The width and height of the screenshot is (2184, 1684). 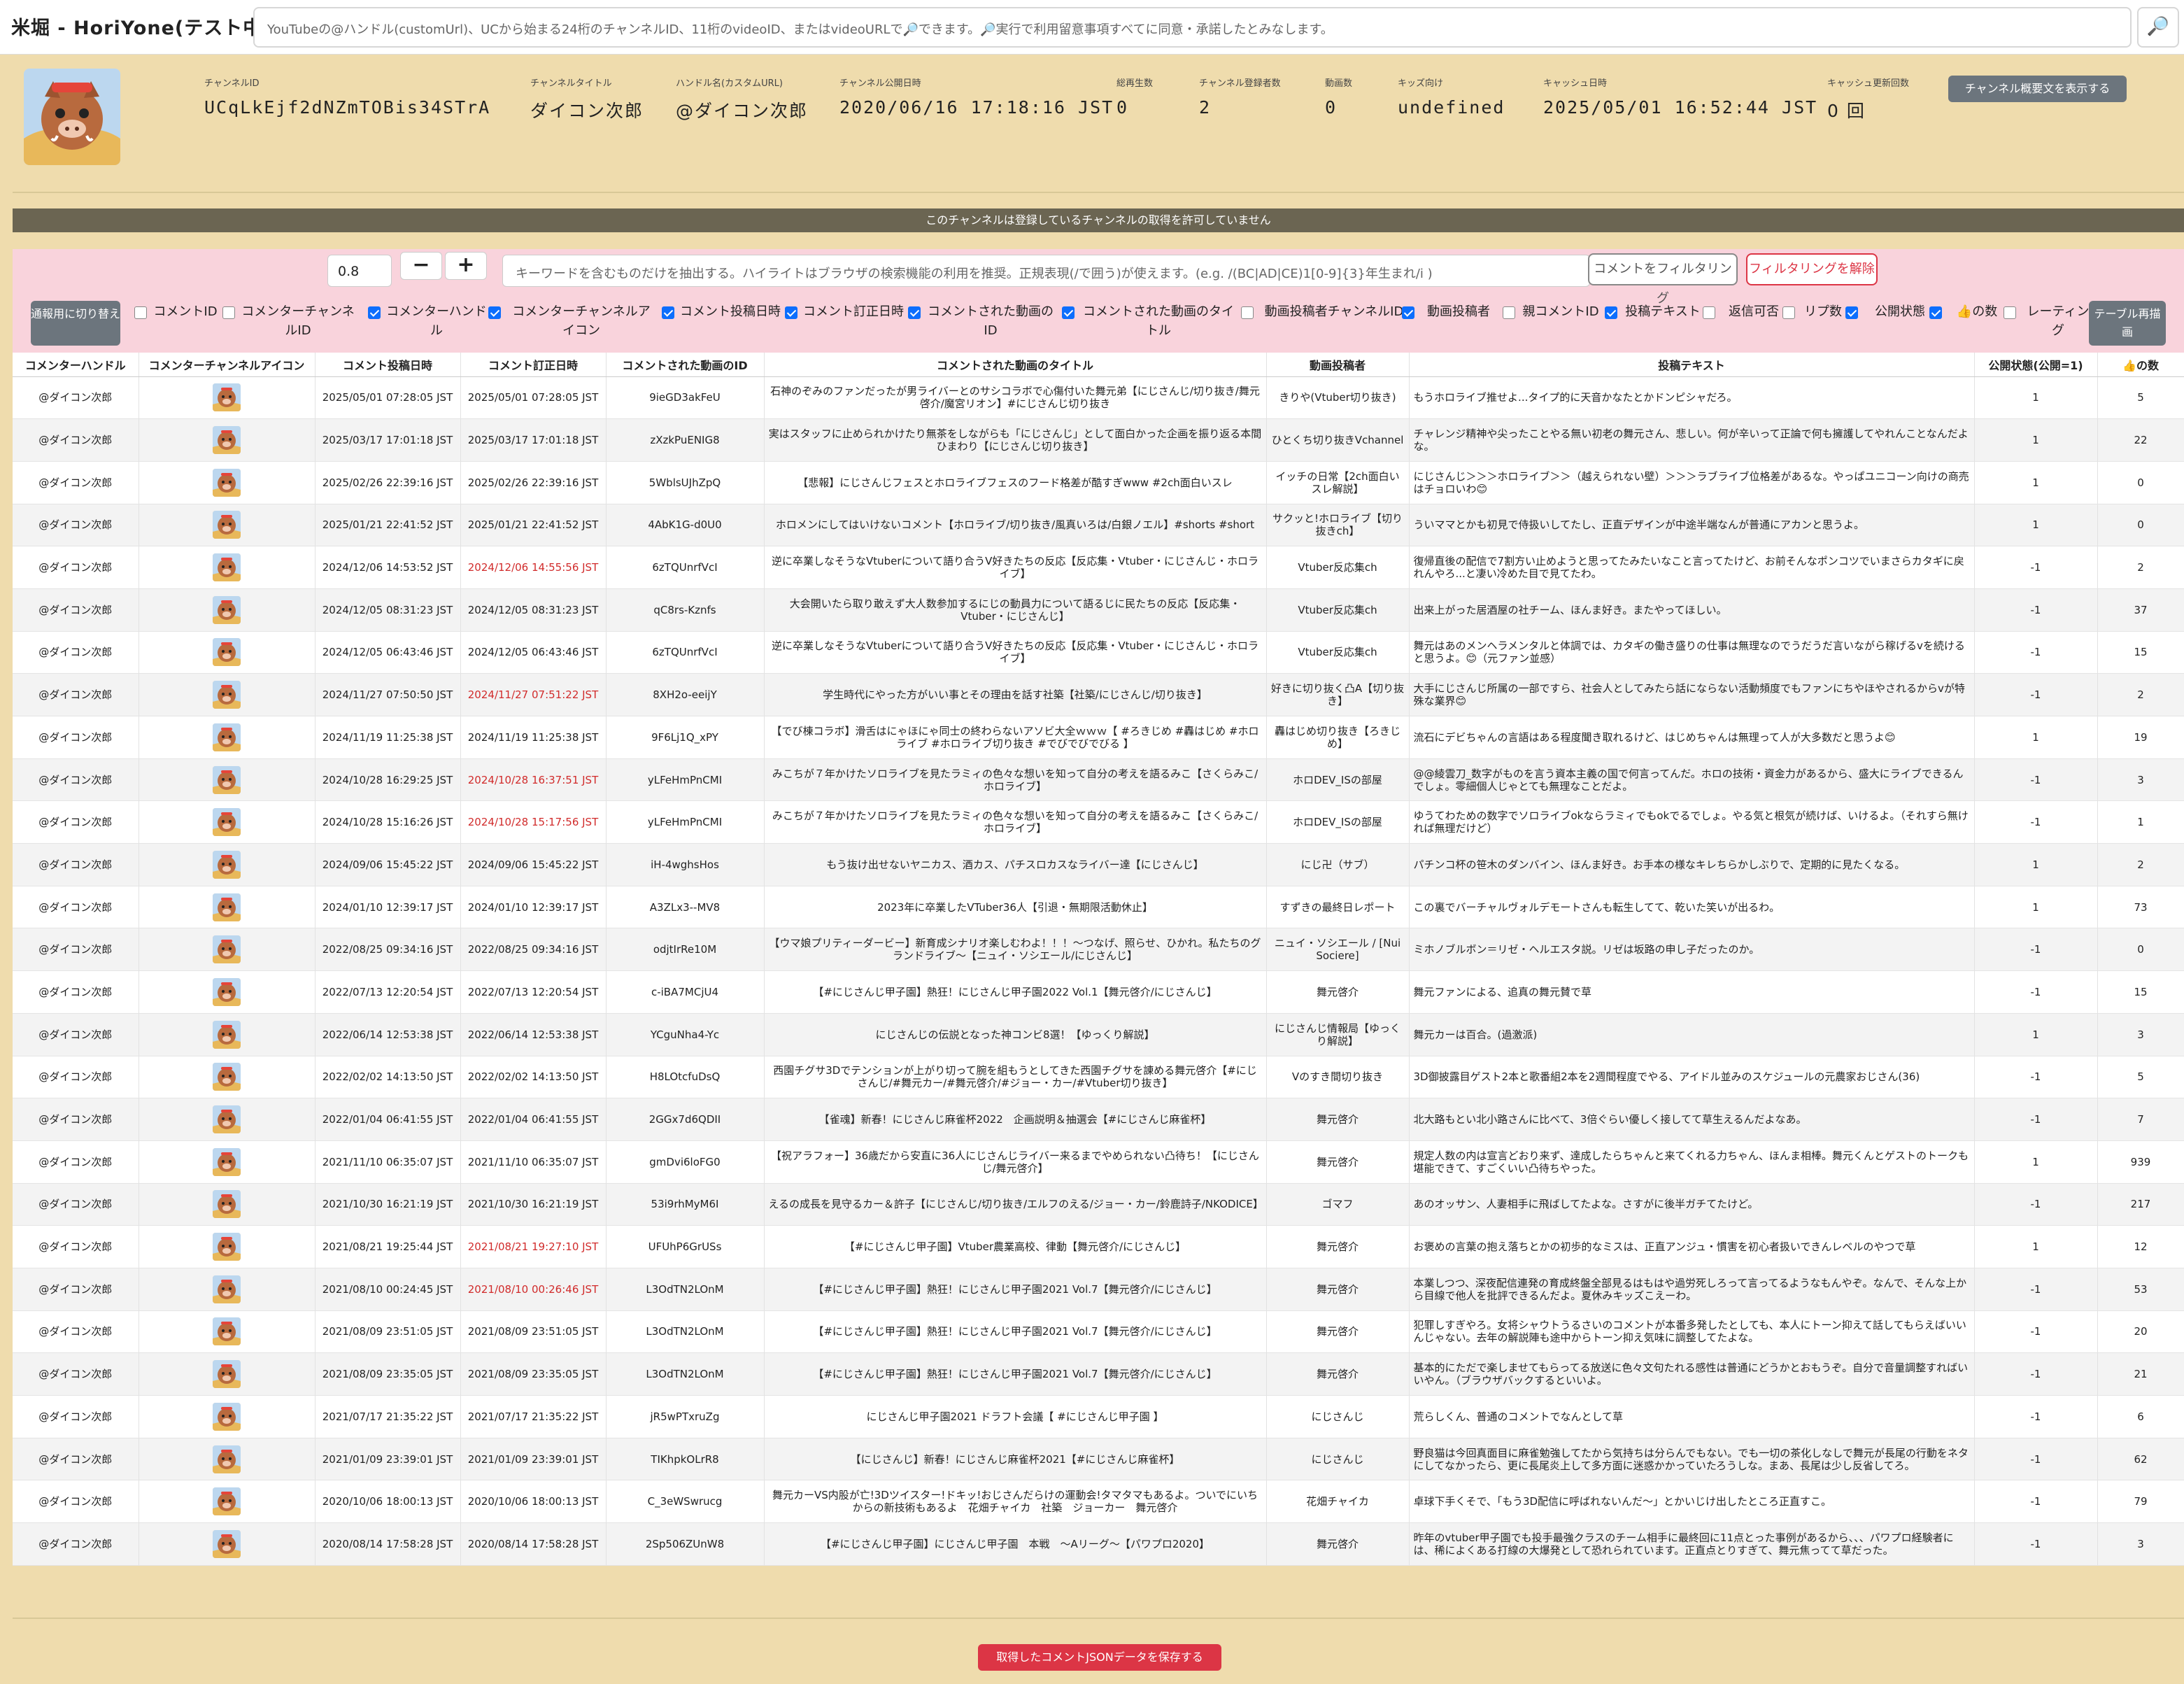 What do you see at coordinates (533, 365) in the screenshot?
I see `header-edited-at: コメント訂正日時` at bounding box center [533, 365].